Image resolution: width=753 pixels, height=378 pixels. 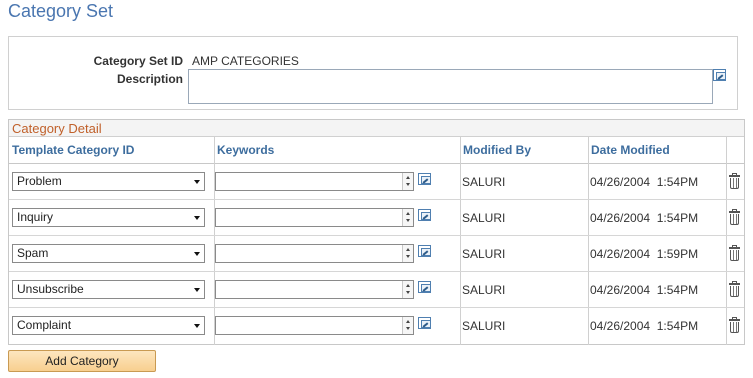 I want to click on template-category-value: Unsubscribe, so click(x=50, y=289).